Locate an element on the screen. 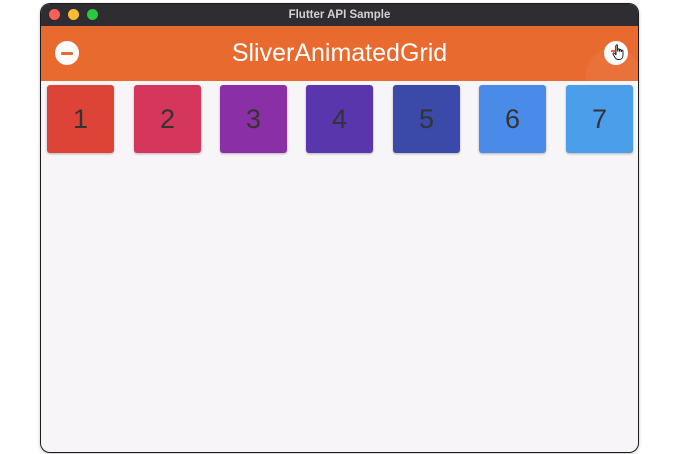 The image size is (680, 454). minimize-window-button is located at coordinates (73, 14).